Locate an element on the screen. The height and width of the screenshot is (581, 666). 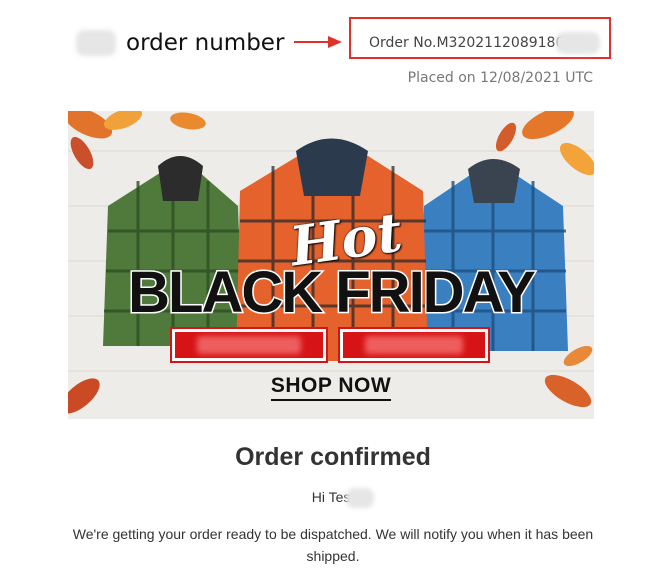
shop-now-link: SHOP NOW is located at coordinates (331, 387).